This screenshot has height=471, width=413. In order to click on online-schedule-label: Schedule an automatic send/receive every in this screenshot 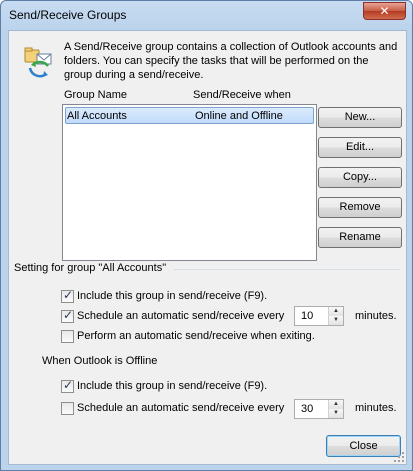, I will do `click(180, 316)`.